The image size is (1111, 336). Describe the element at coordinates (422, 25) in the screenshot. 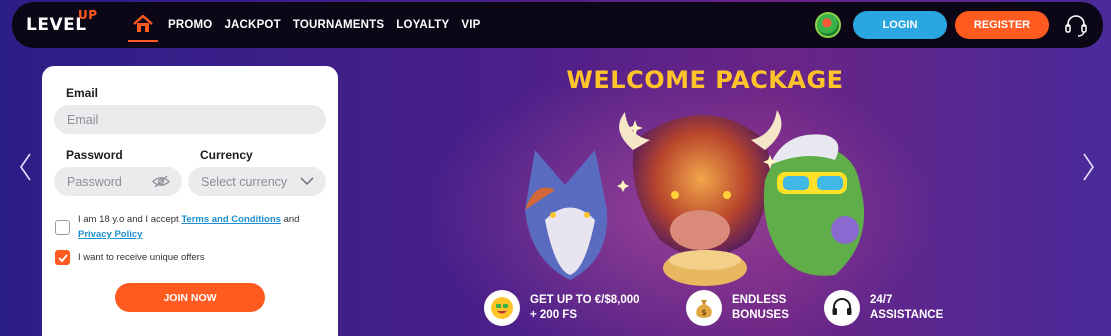

I see `nav-link-loyalty: LOYALTY` at that location.